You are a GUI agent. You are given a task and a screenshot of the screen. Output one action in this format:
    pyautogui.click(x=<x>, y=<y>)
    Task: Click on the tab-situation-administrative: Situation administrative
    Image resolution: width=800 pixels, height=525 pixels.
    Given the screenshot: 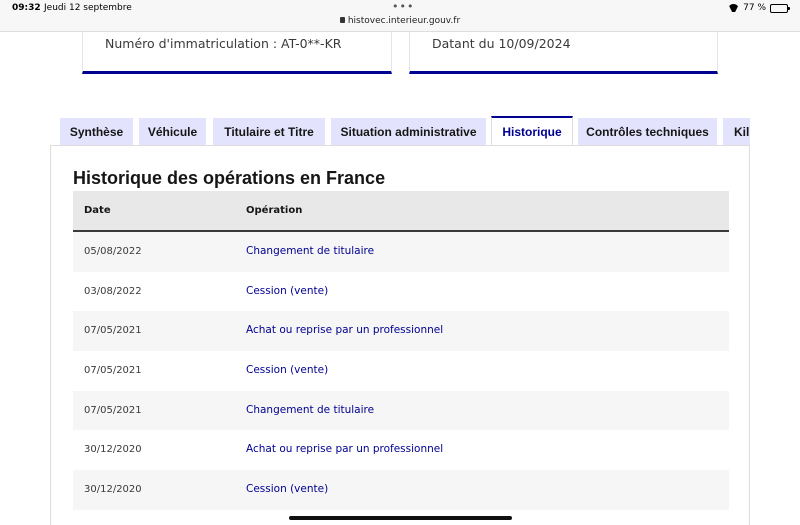 What is the action you would take?
    pyautogui.click(x=408, y=132)
    